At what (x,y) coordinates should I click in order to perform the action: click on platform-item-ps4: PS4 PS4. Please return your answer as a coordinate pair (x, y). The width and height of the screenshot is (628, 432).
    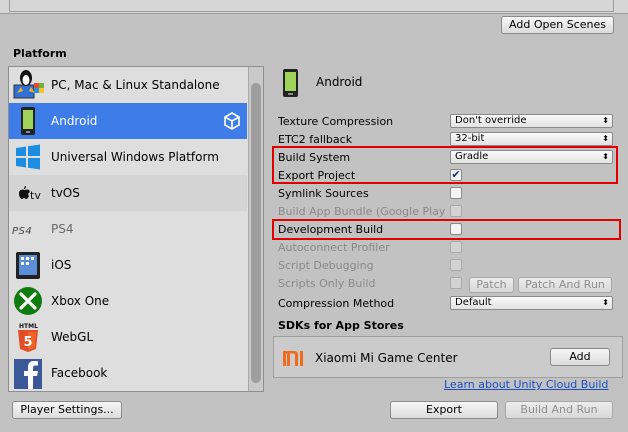
    Looking at the image, I should click on (128, 229).